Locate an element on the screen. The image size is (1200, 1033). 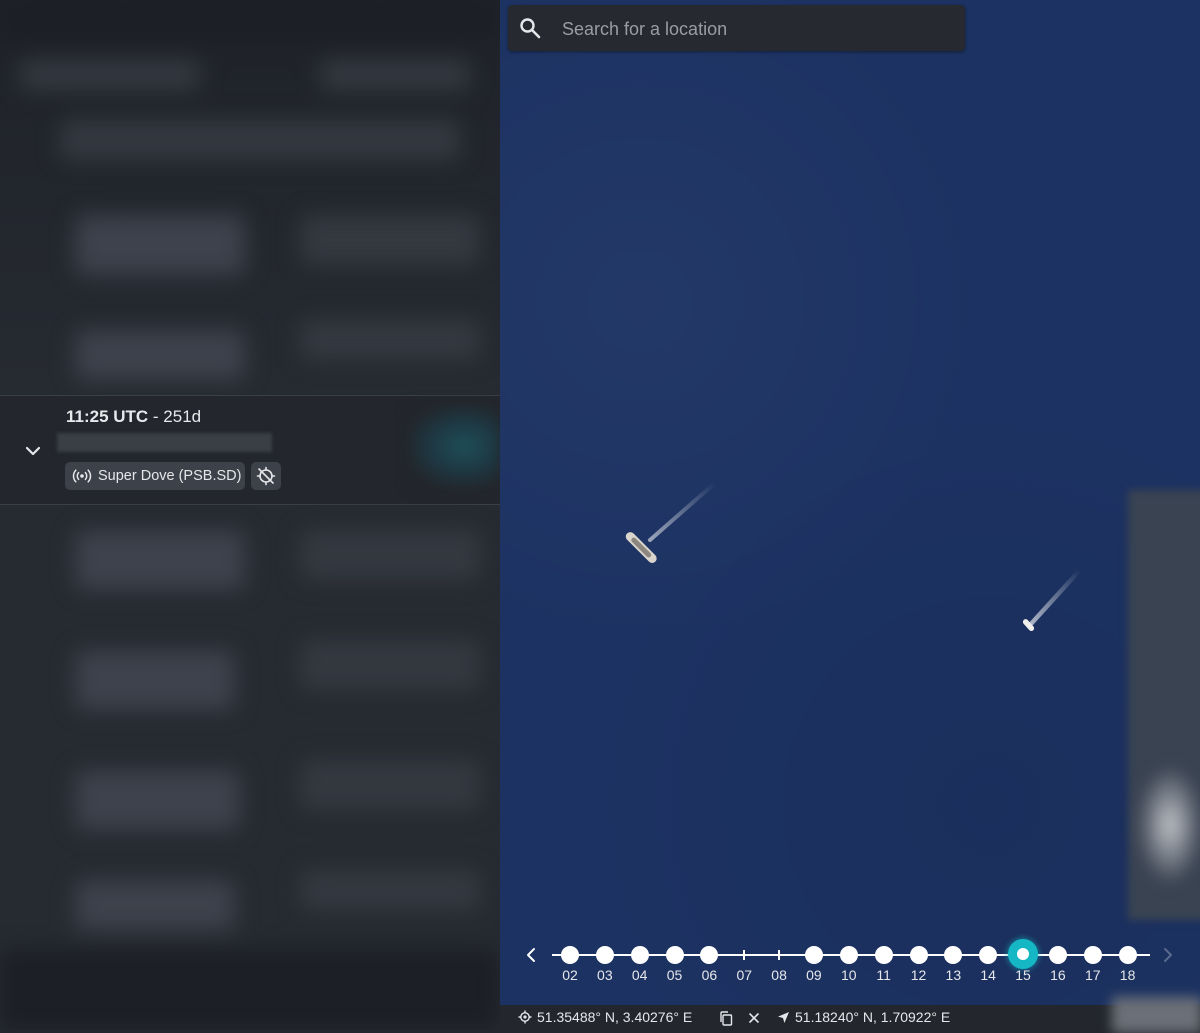
chevron-down-icon is located at coordinates (33, 451).